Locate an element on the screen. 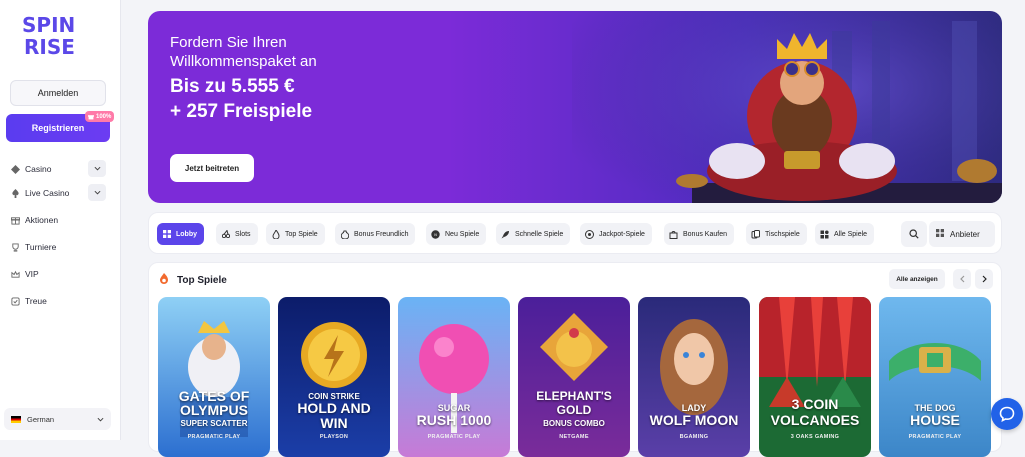 This screenshot has width=1025, height=457. sidebar-item-label: VIP is located at coordinates (32, 274).